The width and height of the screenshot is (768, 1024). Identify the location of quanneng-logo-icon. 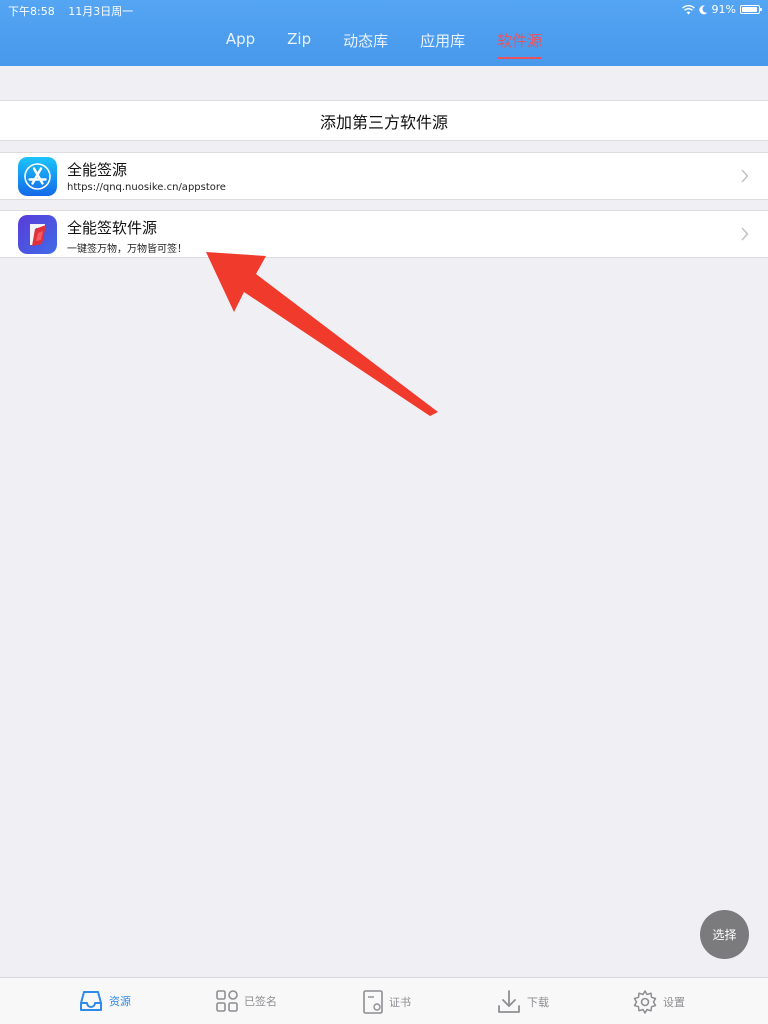
(37, 234).